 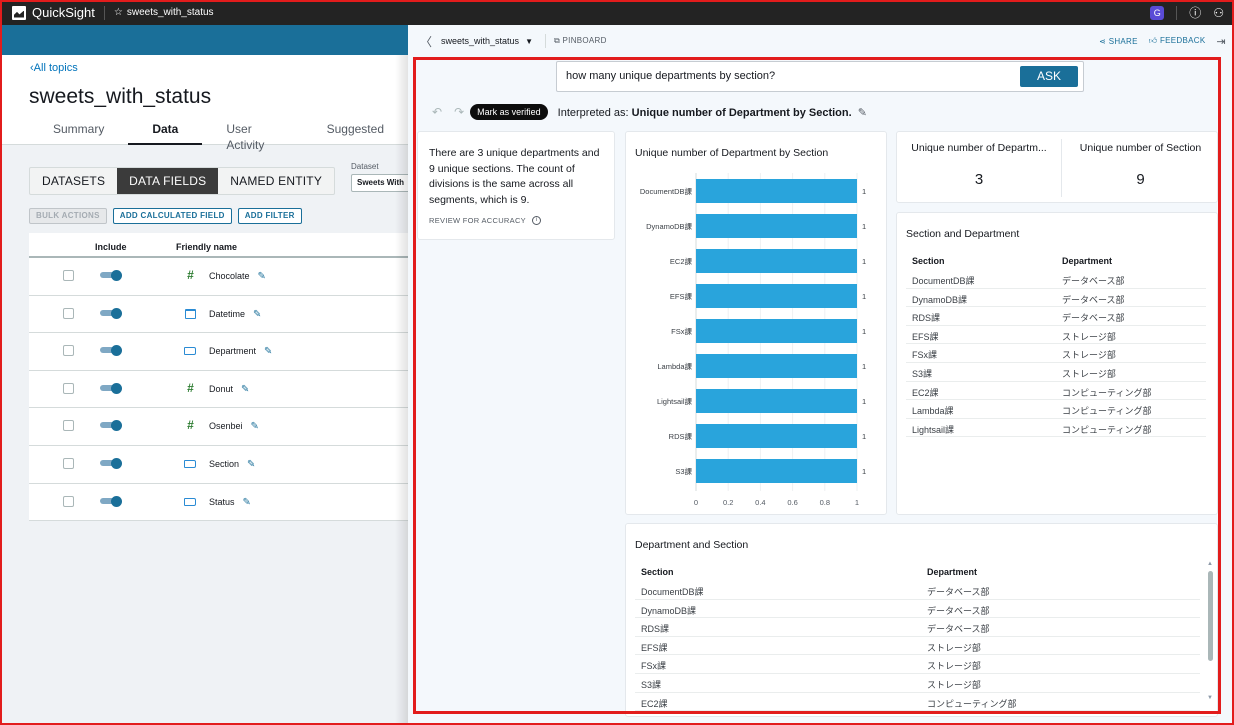 I want to click on interpreted-value: Unique number of Department by Section., so click(x=741, y=112).